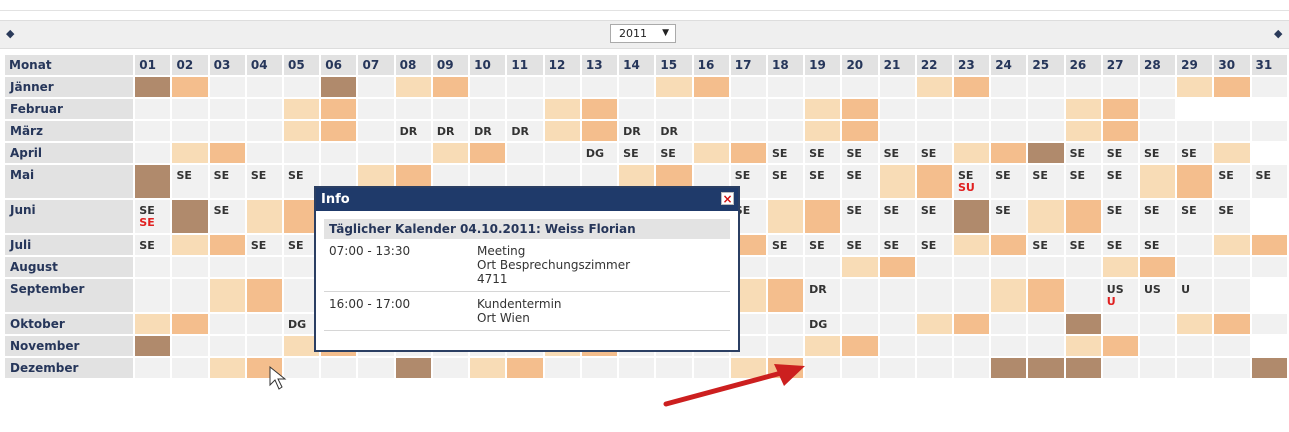  Describe the element at coordinates (727, 199) in the screenshot. I see `close-icon: ×` at that location.